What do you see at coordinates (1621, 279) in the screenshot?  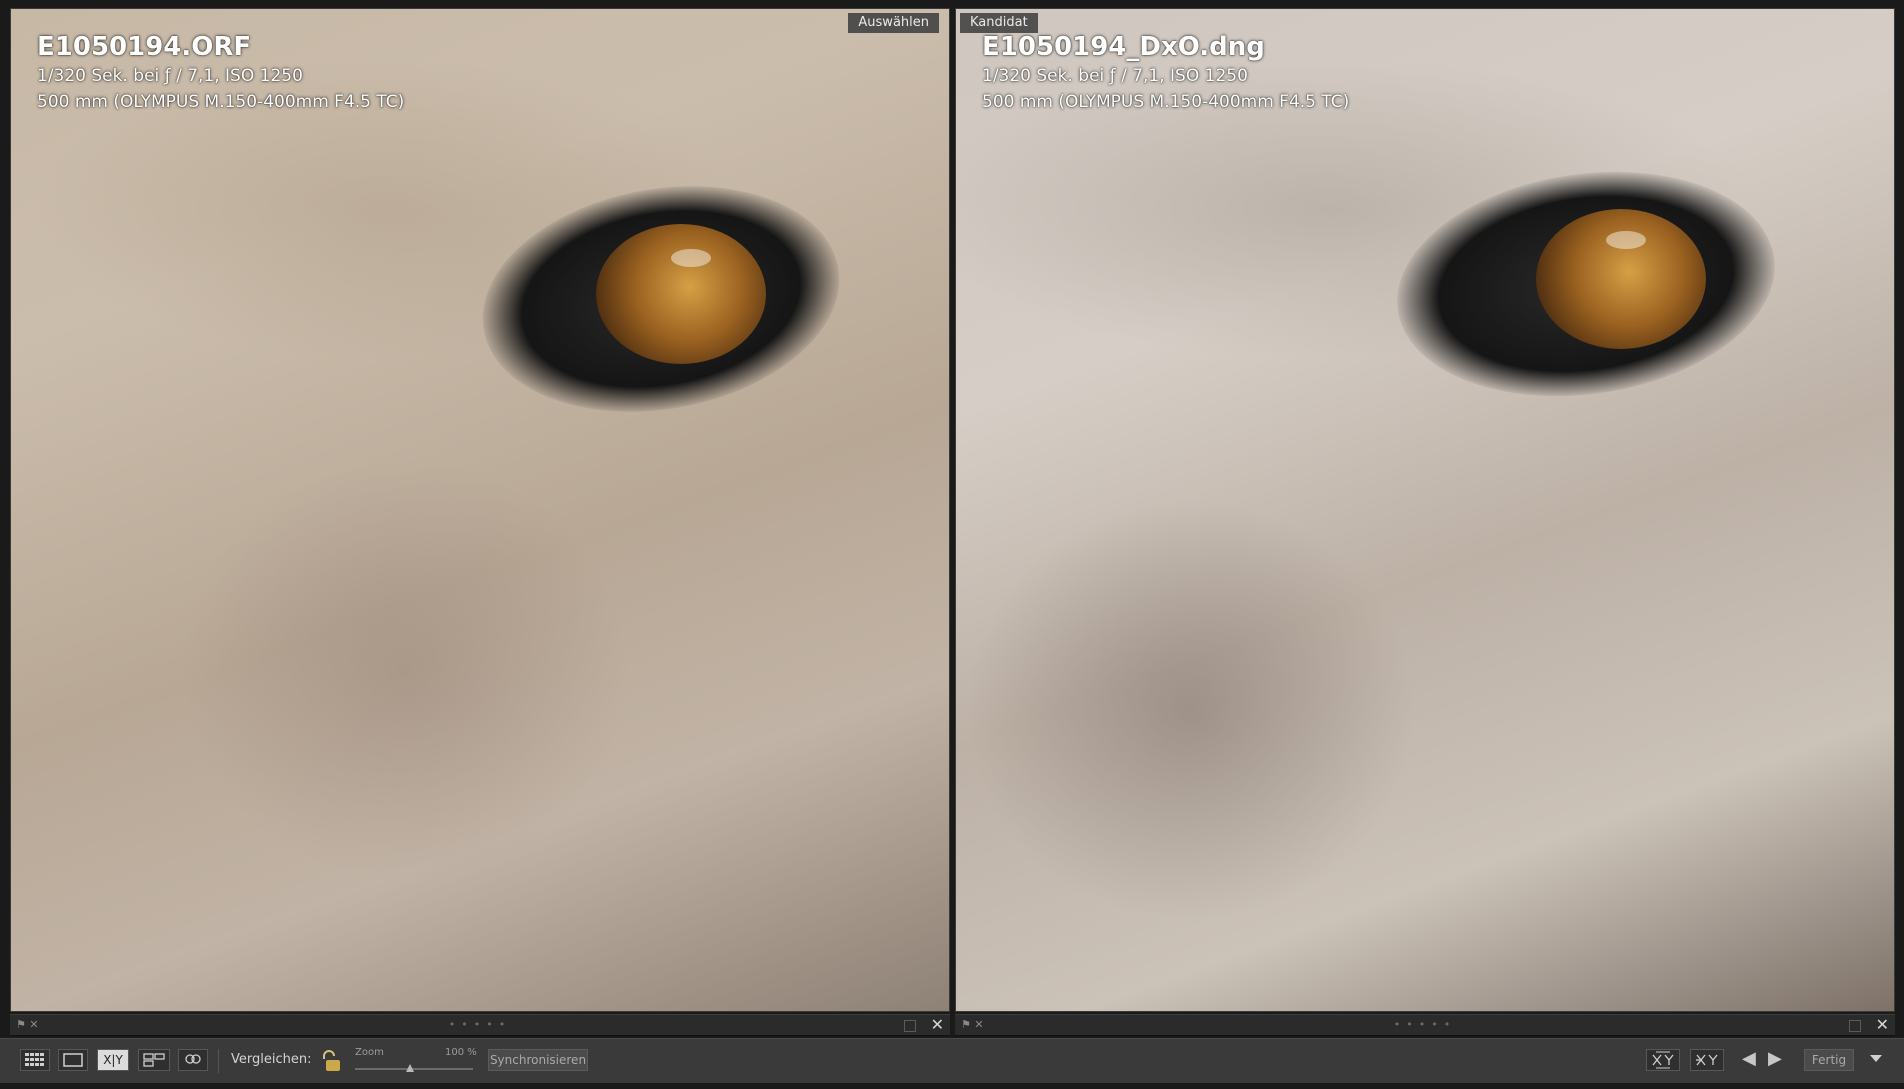 I see `iris-right-pane` at bounding box center [1621, 279].